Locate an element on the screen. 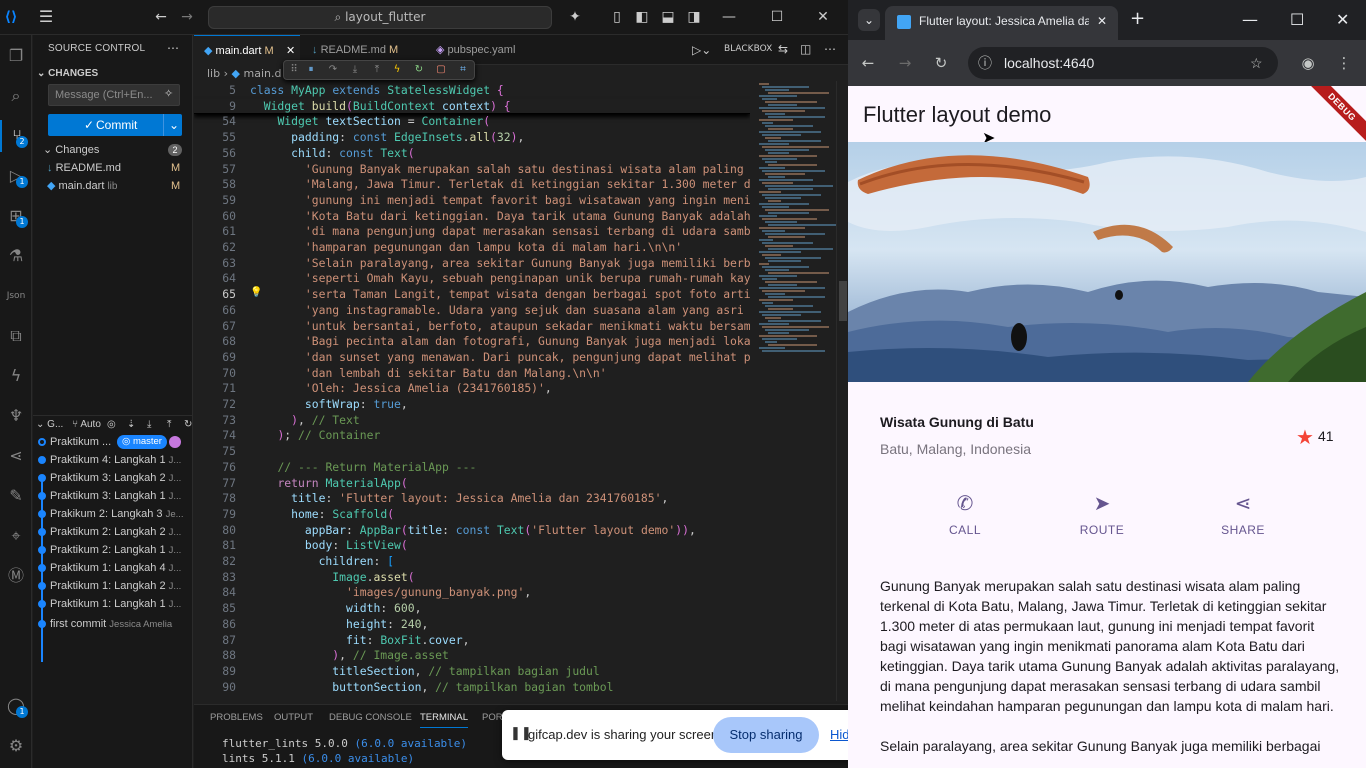 Image resolution: width=1366 pixels, height=768 pixels. back-icon: ← is located at coordinates (868, 63).